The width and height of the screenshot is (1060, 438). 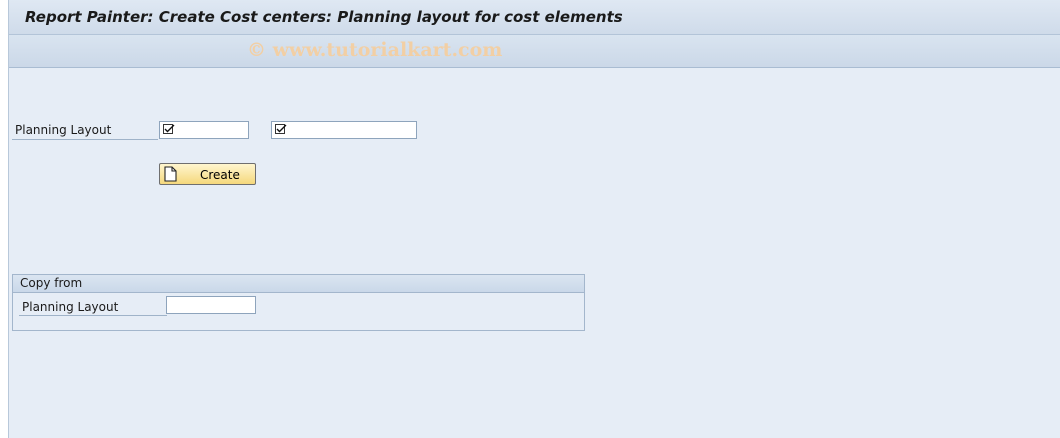 I want to click on group-title: Copy from, so click(x=51, y=283).